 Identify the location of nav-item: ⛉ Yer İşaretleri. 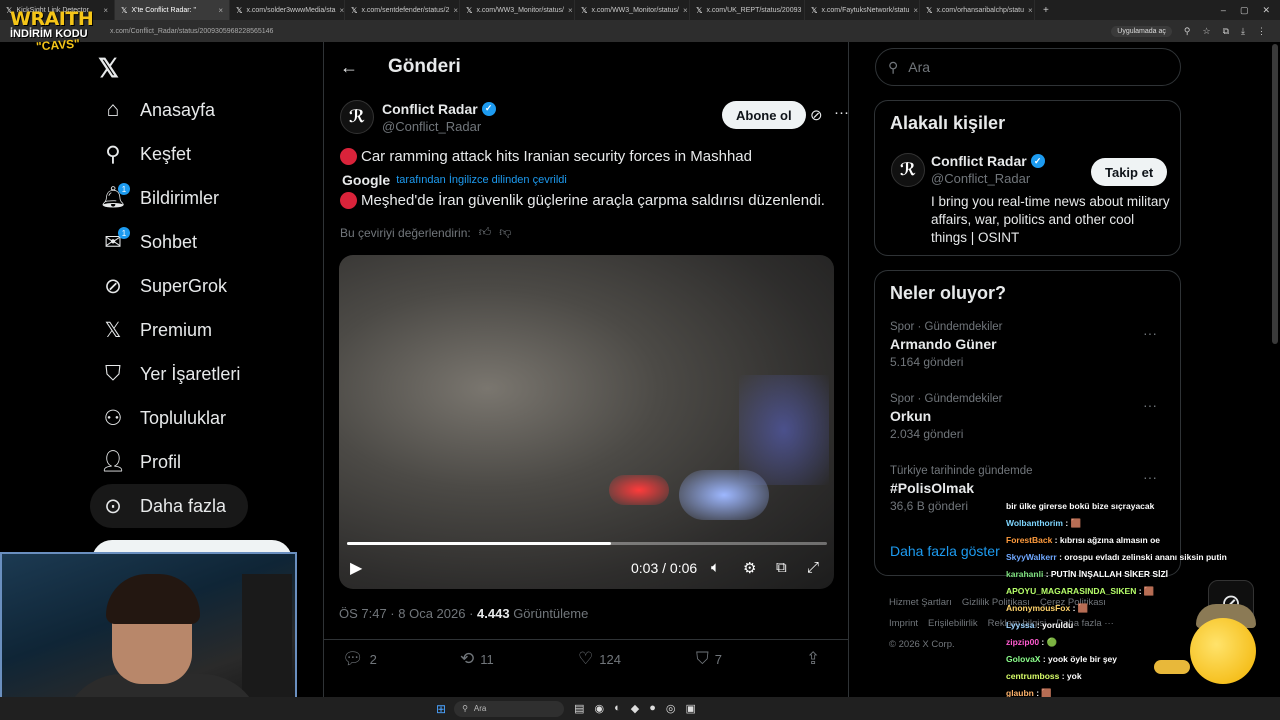
(169, 374).